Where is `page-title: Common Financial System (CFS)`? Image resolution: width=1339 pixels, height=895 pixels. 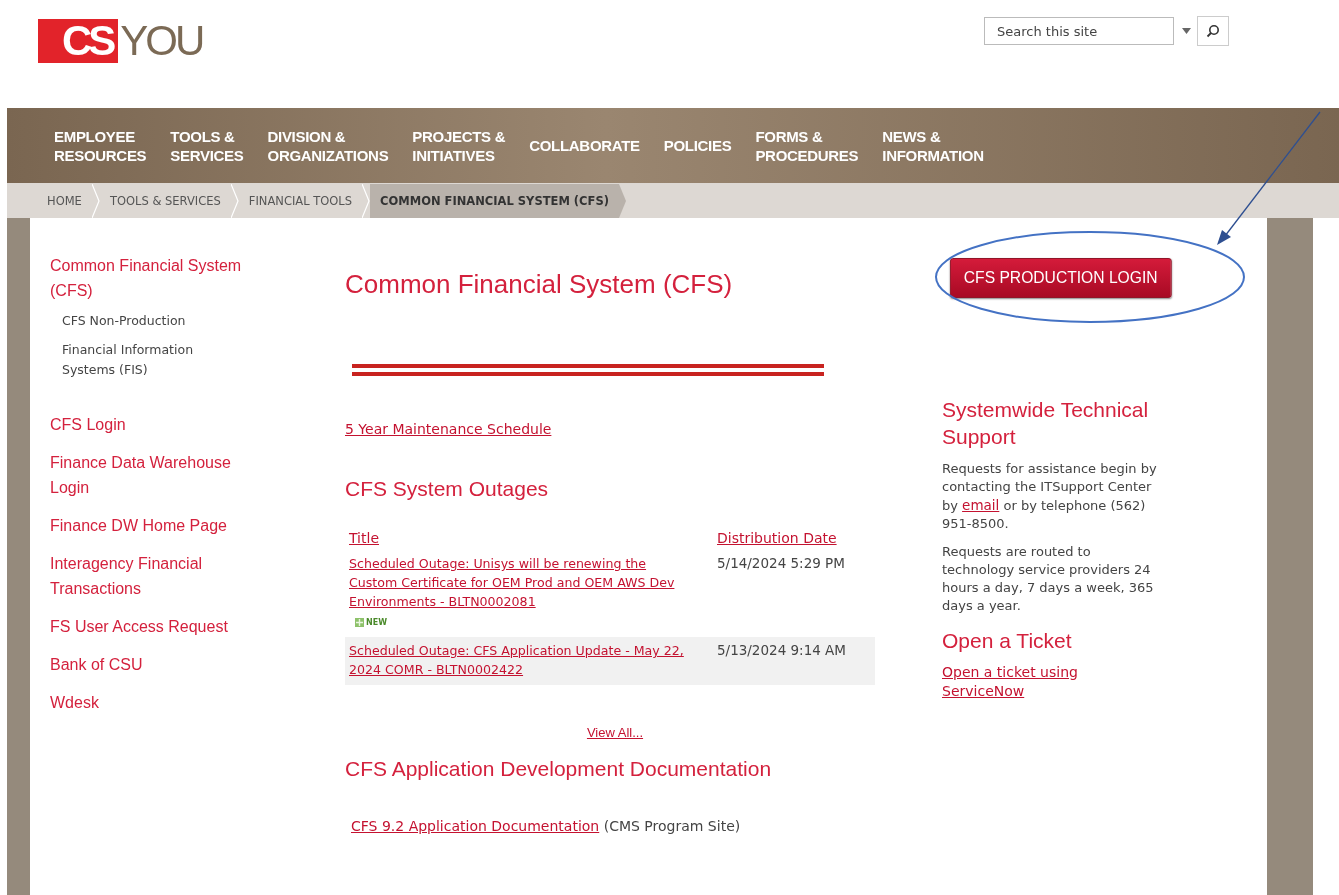
page-title: Common Financial System (CFS) is located at coordinates (539, 284).